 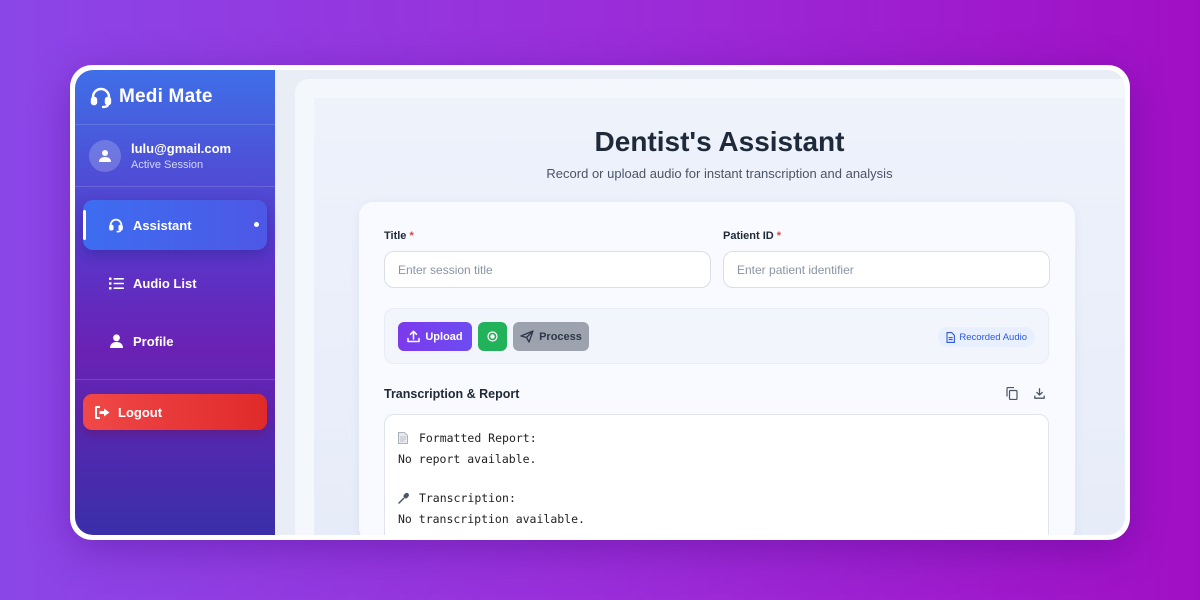 What do you see at coordinates (491, 519) in the screenshot?
I see `transcription-text: No transcription available.` at bounding box center [491, 519].